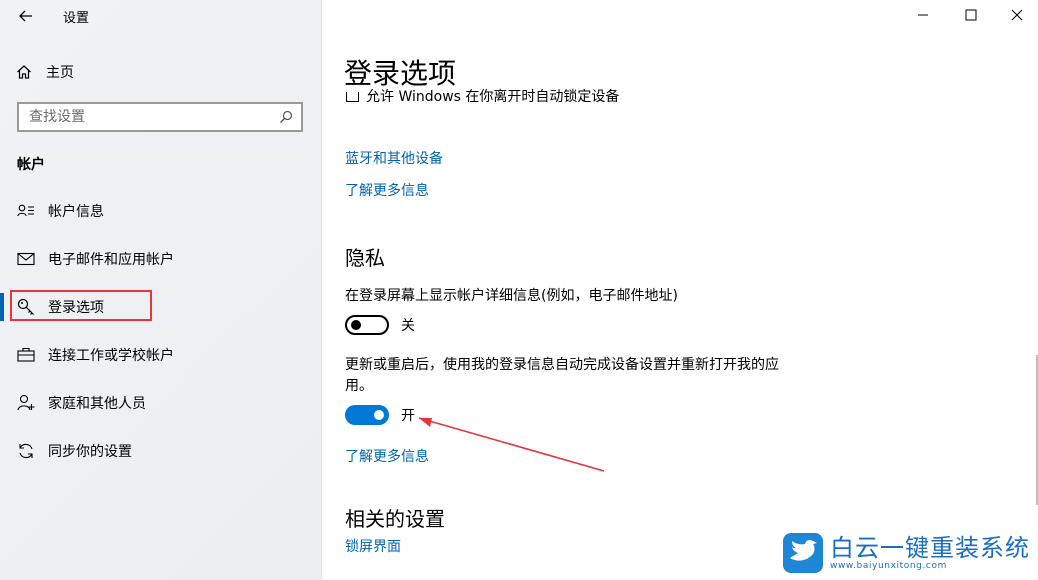  I want to click on section-heading-accounts: 帐户, so click(31, 165).